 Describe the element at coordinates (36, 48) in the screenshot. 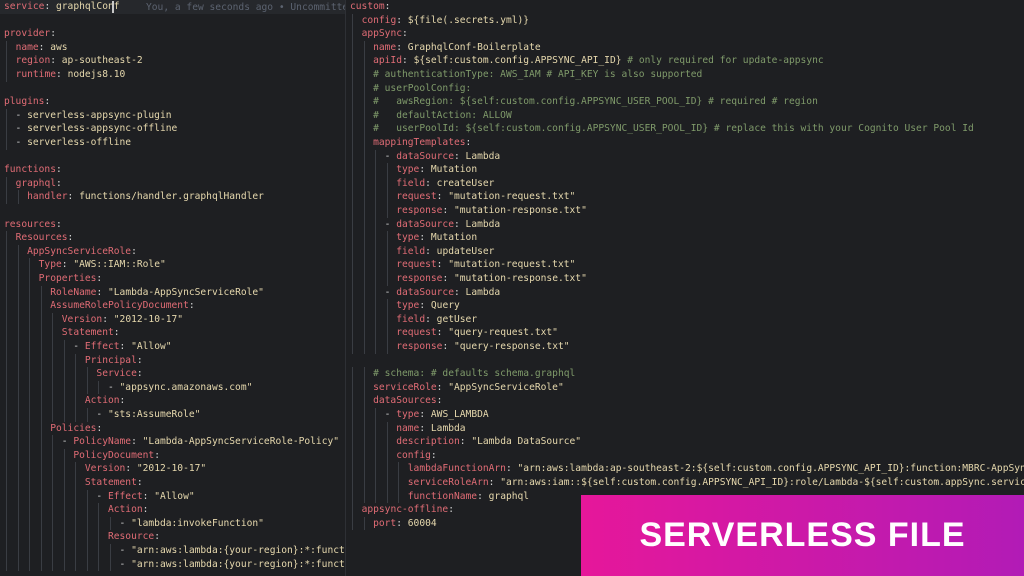

I see `code-line: name: aws` at that location.